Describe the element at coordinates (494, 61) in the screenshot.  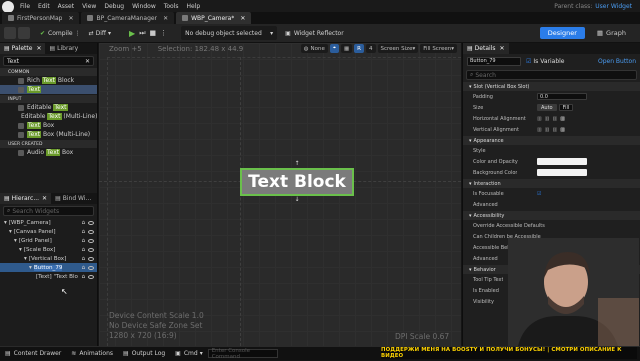
I see `widget-name-field: Button_79` at that location.